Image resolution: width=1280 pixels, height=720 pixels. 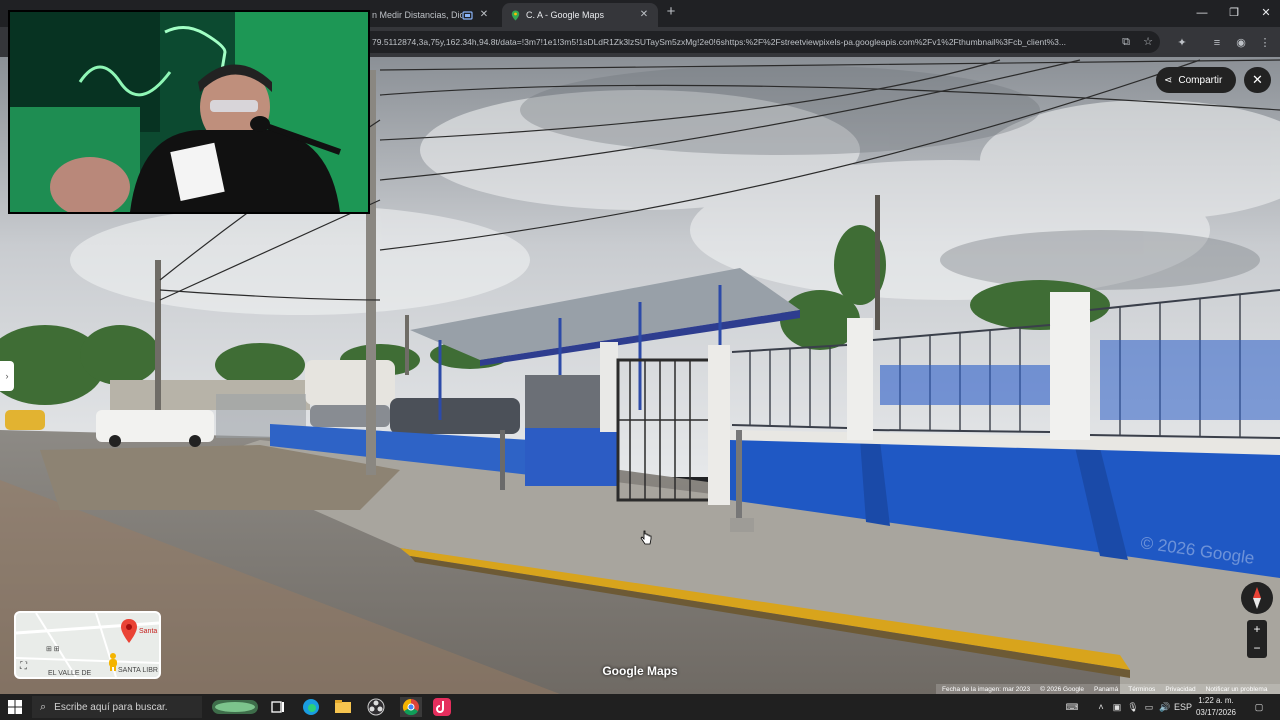 What do you see at coordinates (15, 707) in the screenshot?
I see `windows-start-icon` at bounding box center [15, 707].